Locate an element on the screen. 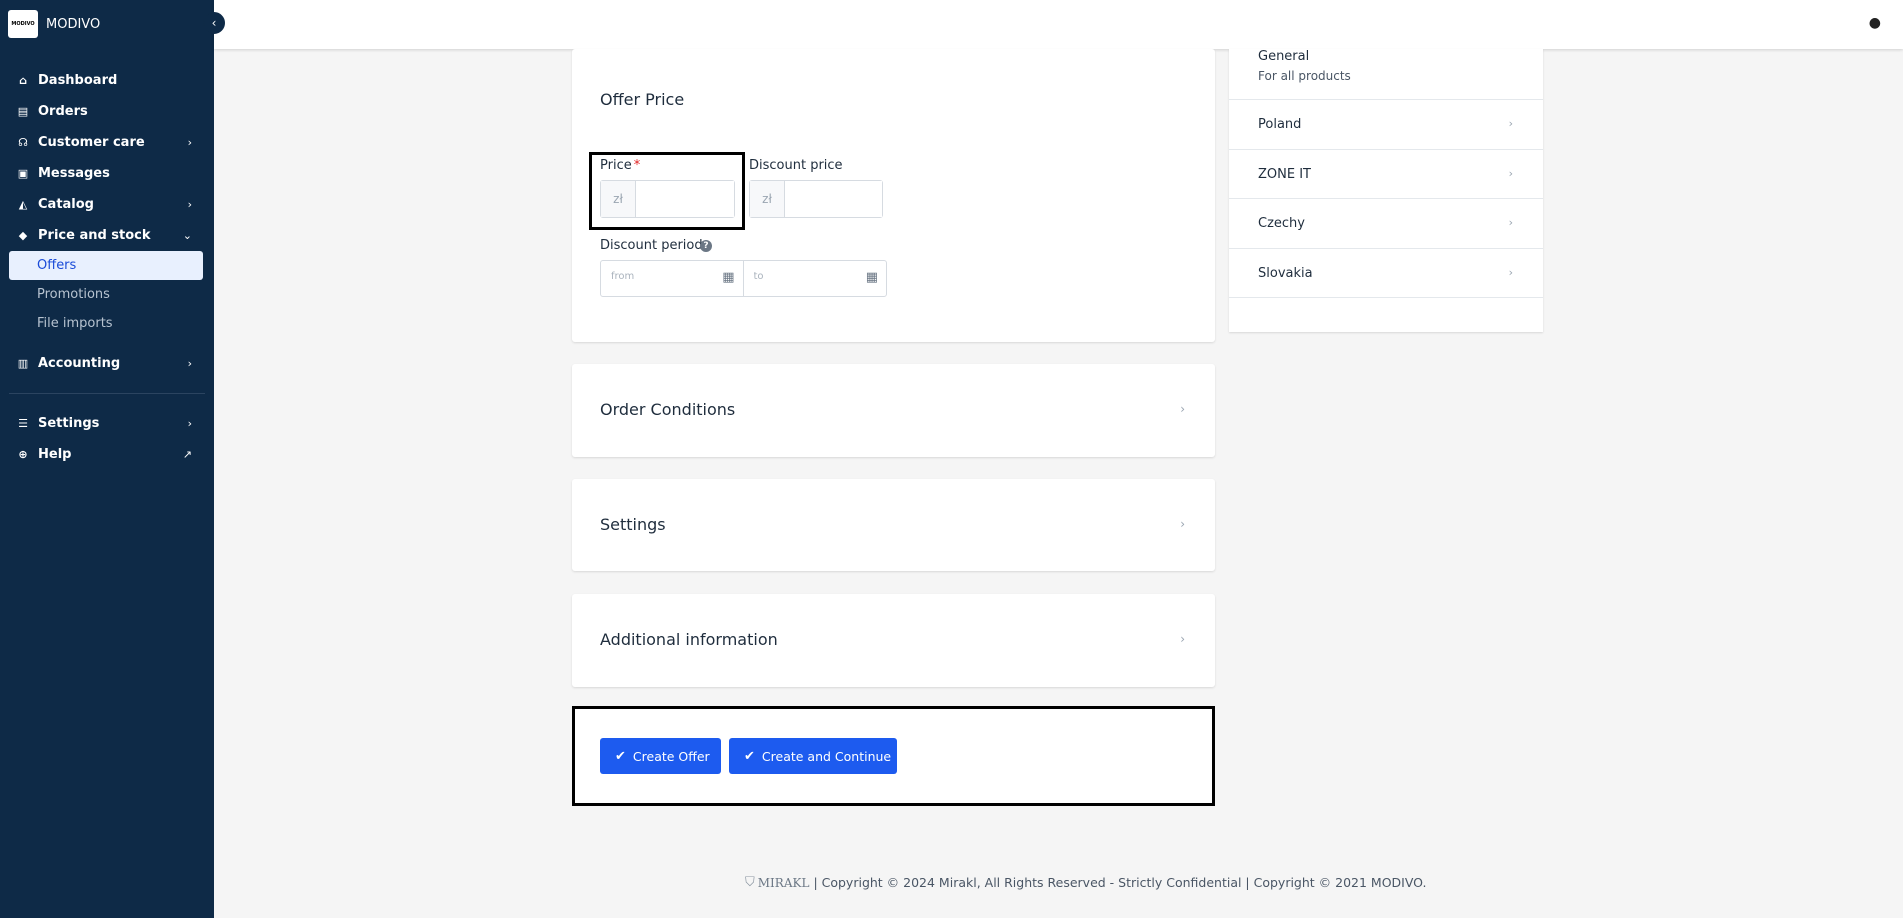 The image size is (1903, 918). discount-price-label: Discount price is located at coordinates (796, 165).